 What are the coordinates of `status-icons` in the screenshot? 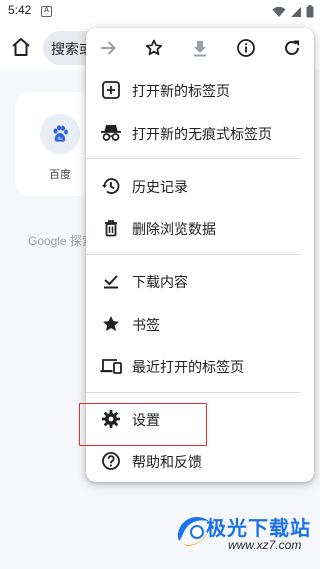 It's located at (293, 11).